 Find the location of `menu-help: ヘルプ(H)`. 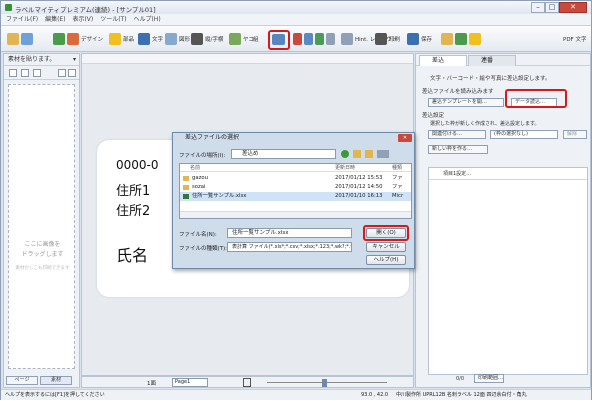

menu-help: ヘルプ(H) is located at coordinates (146, 20).